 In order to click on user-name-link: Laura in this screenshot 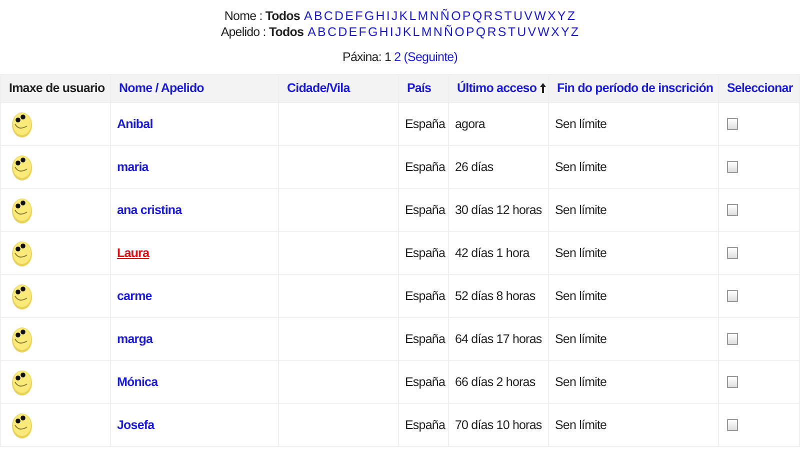, I will do `click(133, 253)`.